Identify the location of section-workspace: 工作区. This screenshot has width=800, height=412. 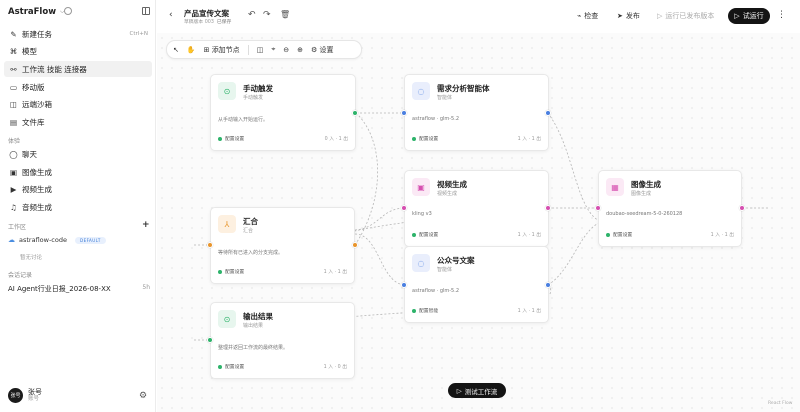
(17, 227).